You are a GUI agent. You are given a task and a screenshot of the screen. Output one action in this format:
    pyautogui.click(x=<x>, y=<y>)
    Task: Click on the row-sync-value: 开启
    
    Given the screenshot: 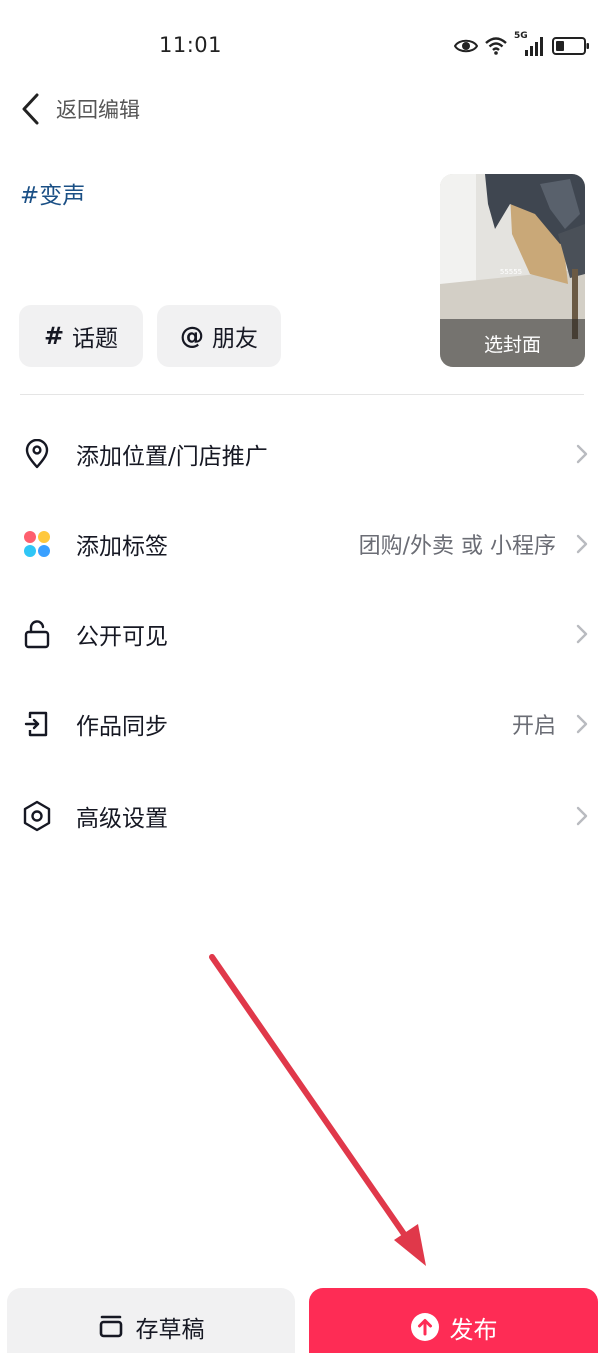 What is the action you would take?
    pyautogui.click(x=533, y=726)
    